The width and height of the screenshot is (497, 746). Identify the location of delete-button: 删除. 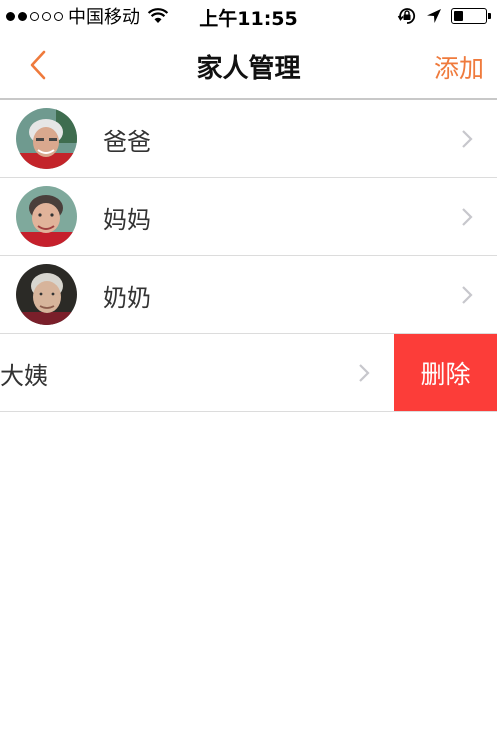
(445, 372).